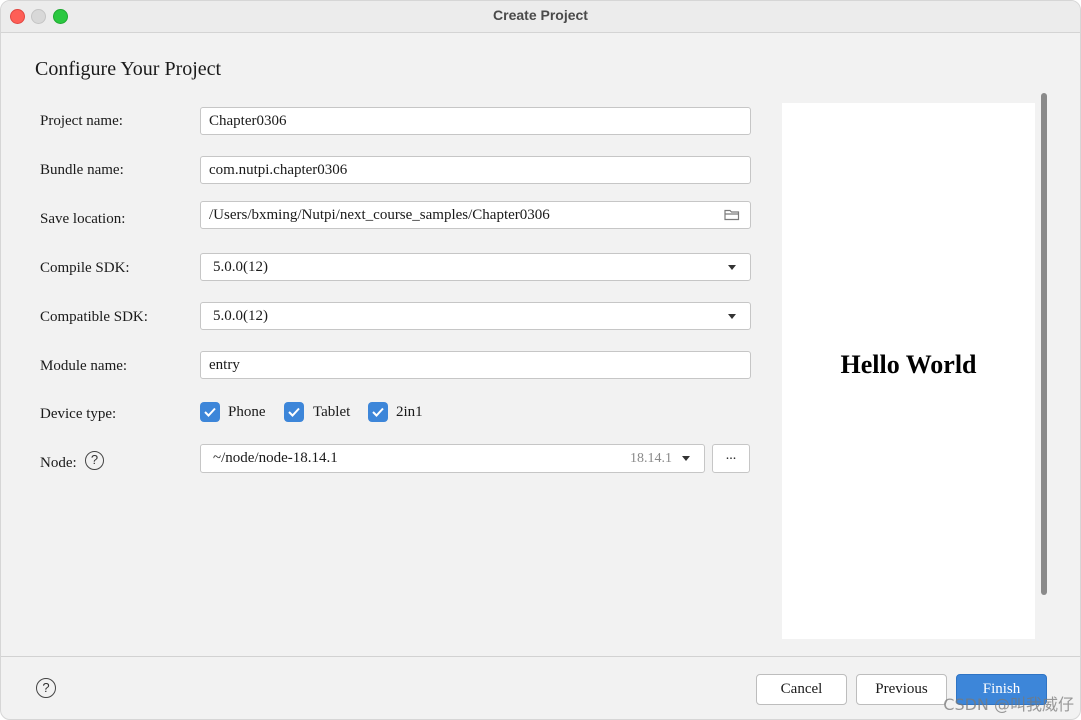  I want to click on phone-checkbox, so click(210, 412).